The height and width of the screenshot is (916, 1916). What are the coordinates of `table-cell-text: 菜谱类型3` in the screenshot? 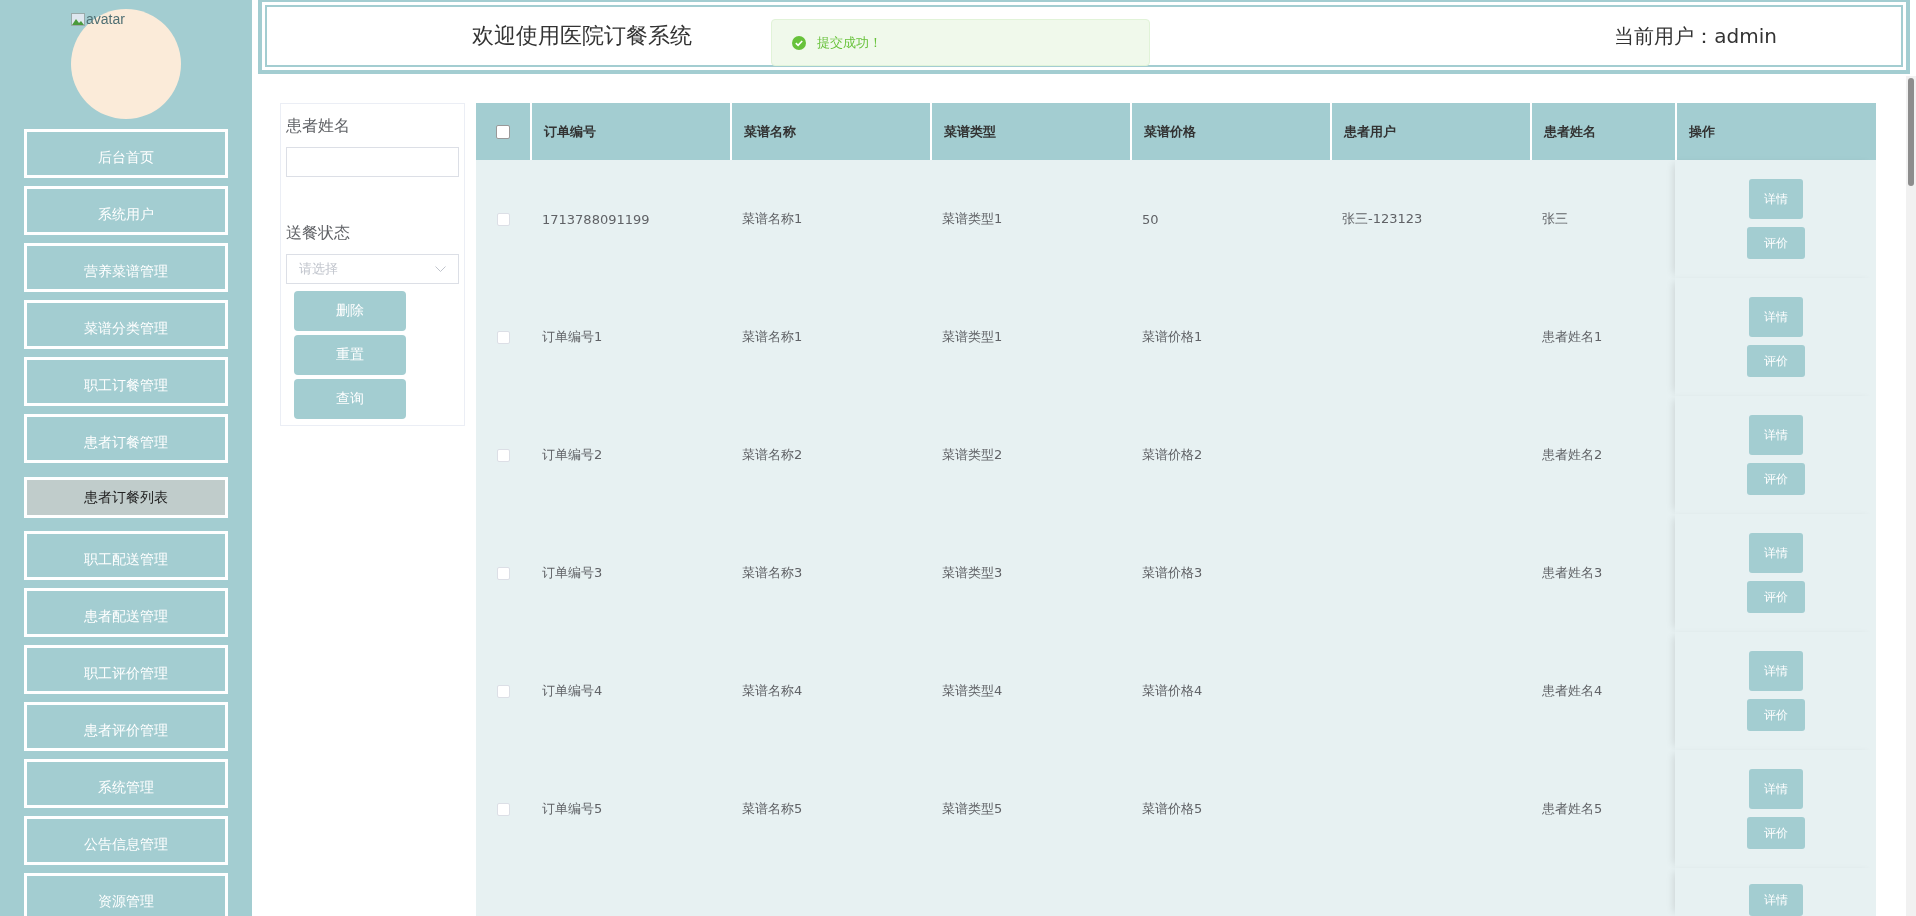 It's located at (972, 573).